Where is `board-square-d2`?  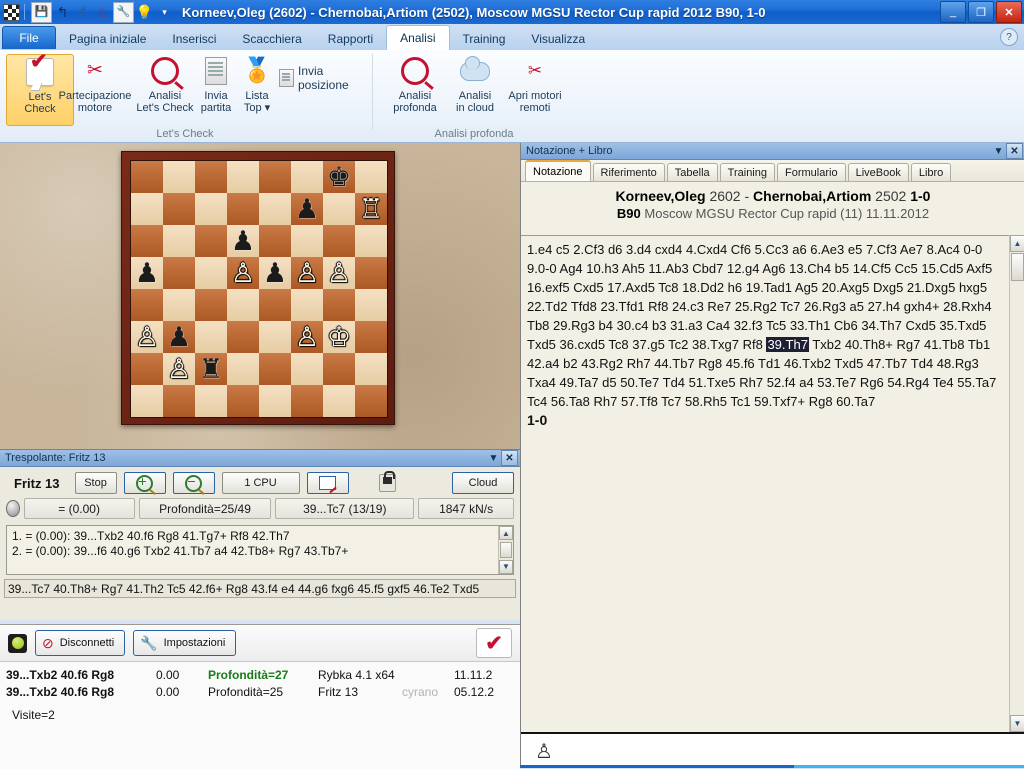
board-square-d2 is located at coordinates (243, 369).